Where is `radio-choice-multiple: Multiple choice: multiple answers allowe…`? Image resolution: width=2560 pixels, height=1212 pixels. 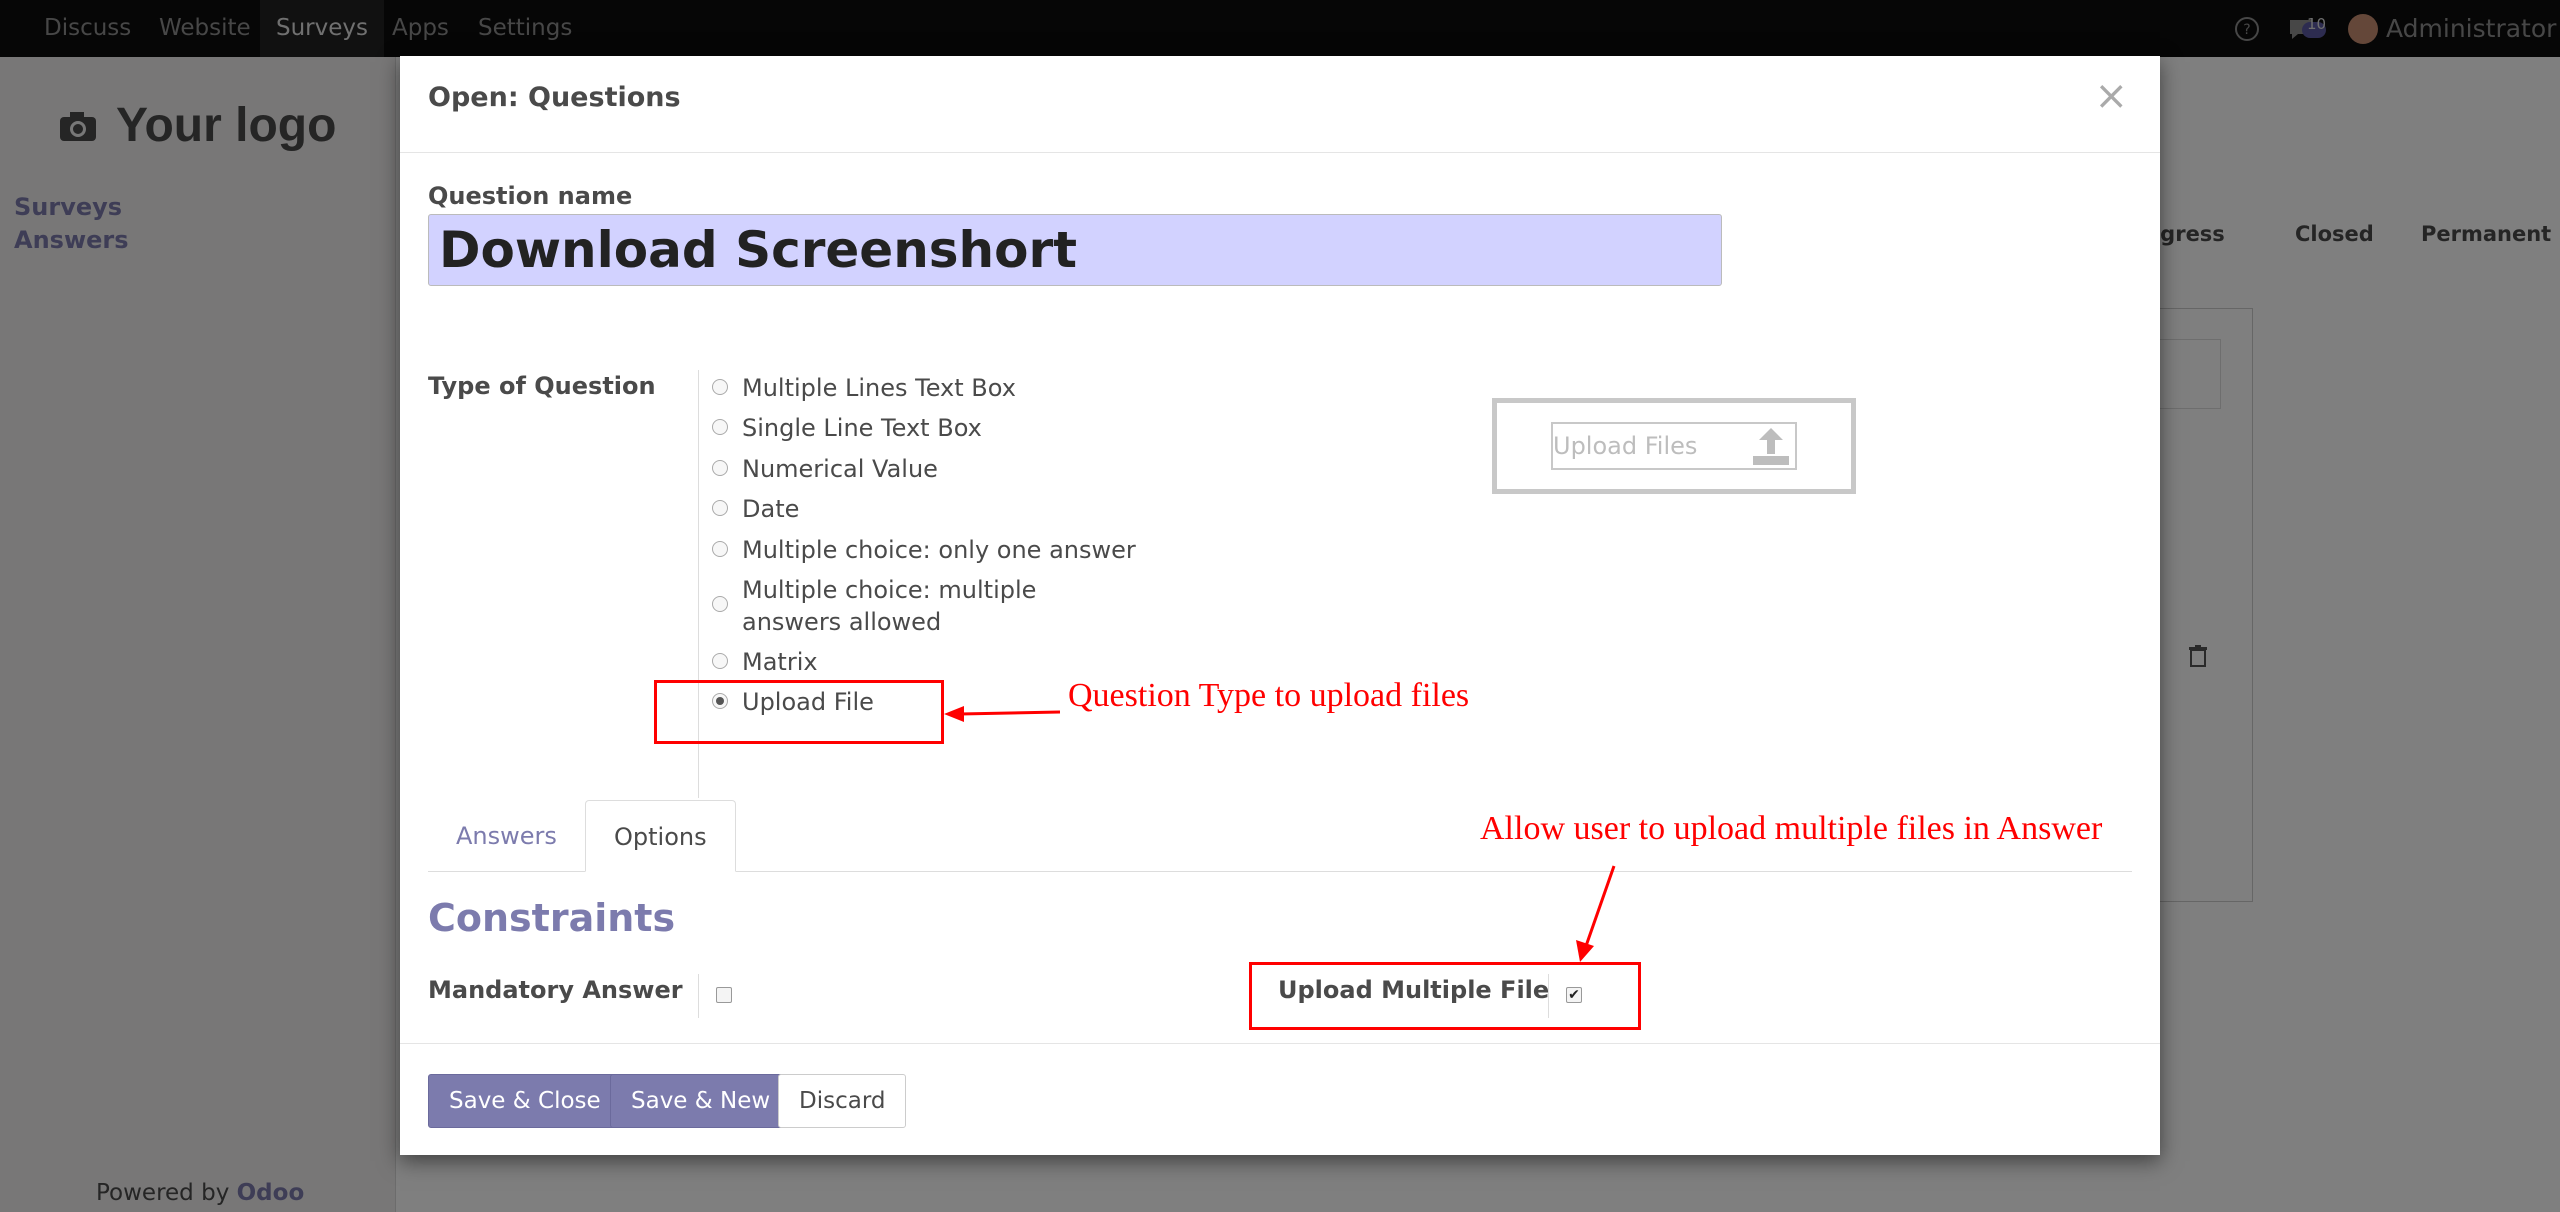
radio-choice-multiple: Multiple choice: multiple answers allowe… is located at coordinates (927, 606).